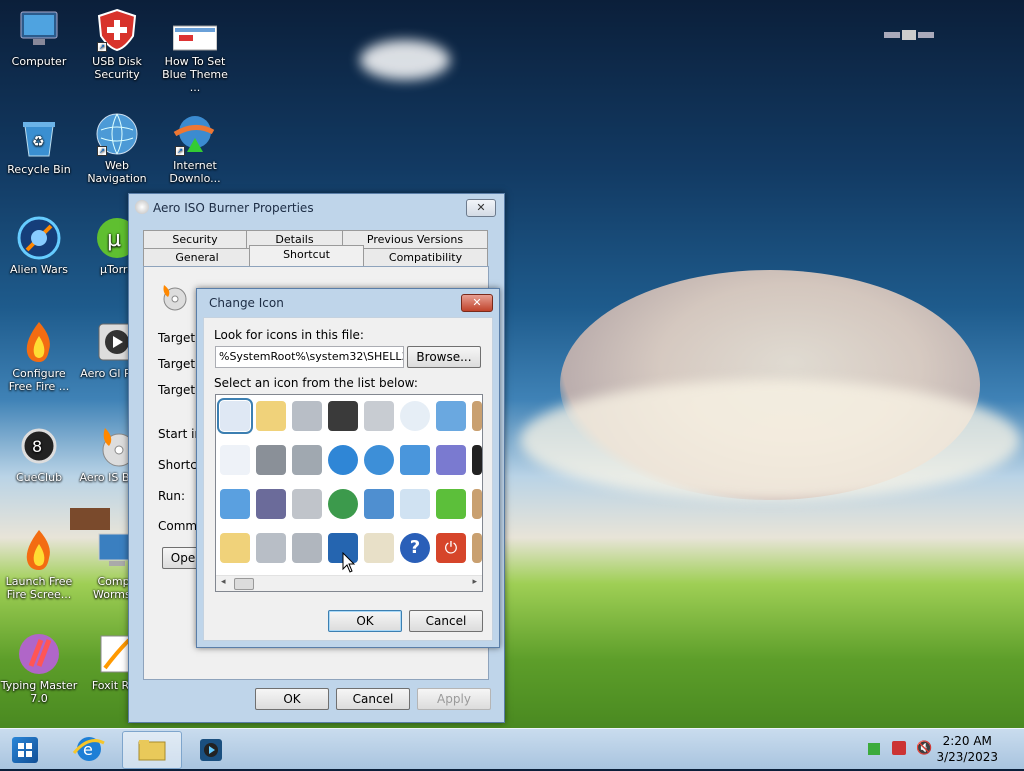 This screenshot has width=1024, height=771. Describe the element at coordinates (373, 699) in the screenshot. I see `cancel-button: Cancel` at that location.